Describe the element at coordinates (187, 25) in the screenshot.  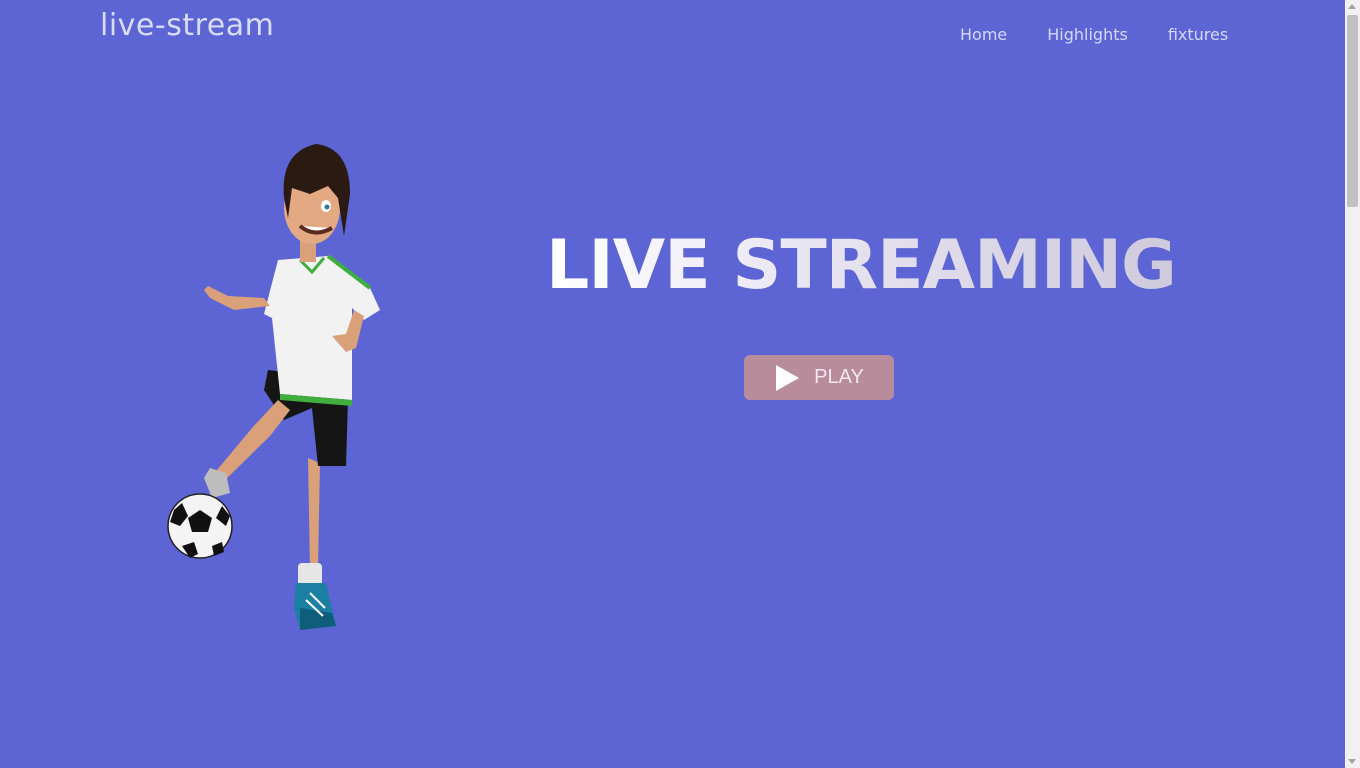
I see `brand-logo: live-stream` at that location.